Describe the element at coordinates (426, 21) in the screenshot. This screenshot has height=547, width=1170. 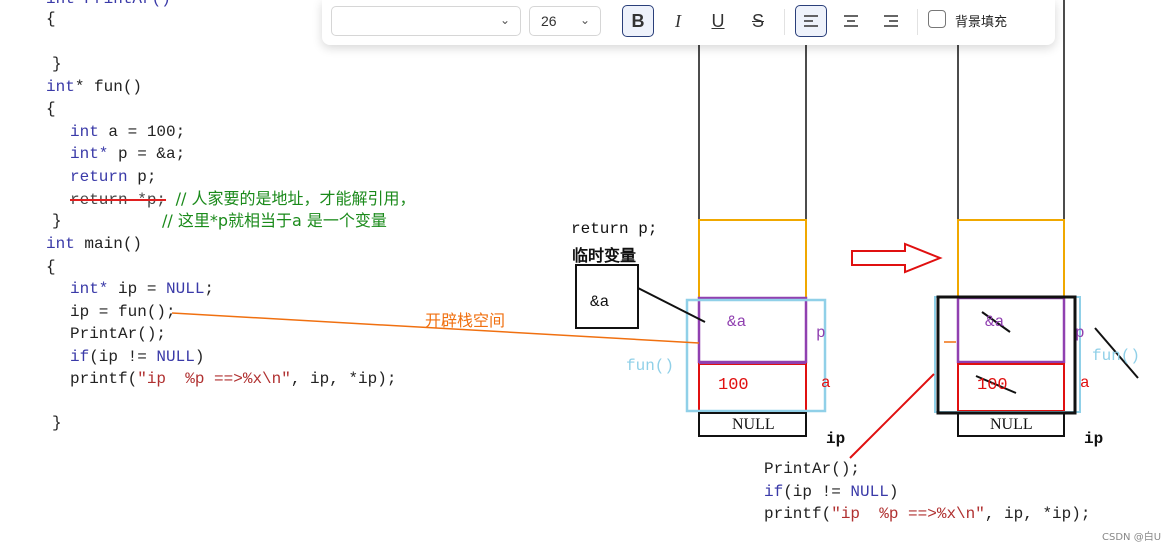
I see `font-family-select: ⌄` at that location.